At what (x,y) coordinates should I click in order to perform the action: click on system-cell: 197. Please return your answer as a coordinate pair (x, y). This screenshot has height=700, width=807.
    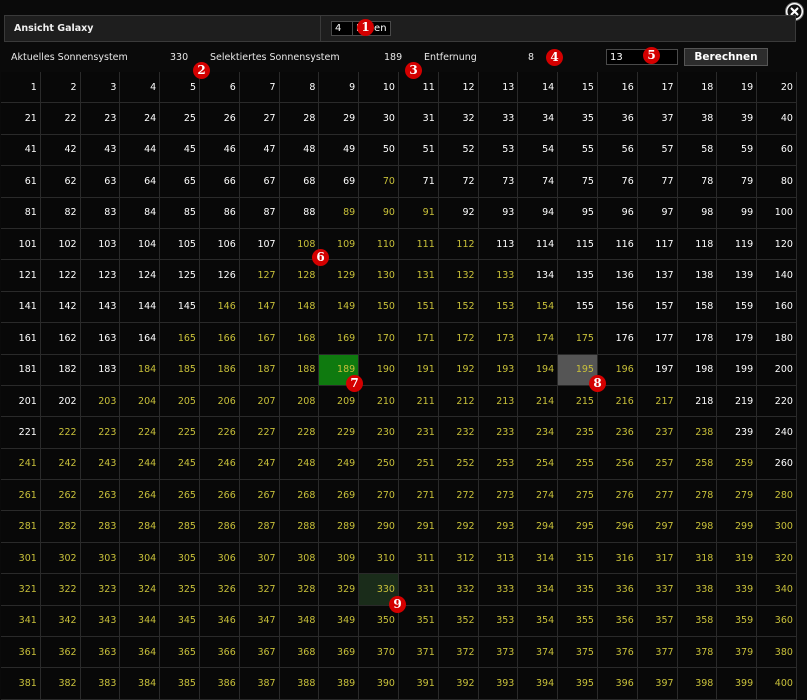
    Looking at the image, I should click on (657, 370).